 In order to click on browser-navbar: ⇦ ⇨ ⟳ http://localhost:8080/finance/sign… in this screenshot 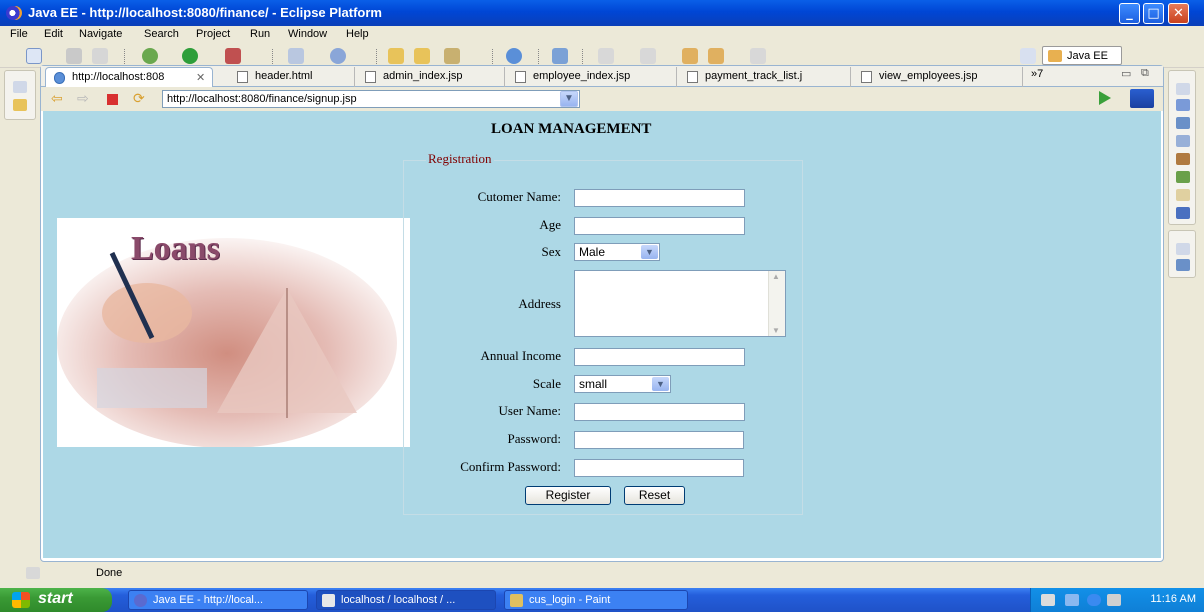, I will do `click(602, 99)`.